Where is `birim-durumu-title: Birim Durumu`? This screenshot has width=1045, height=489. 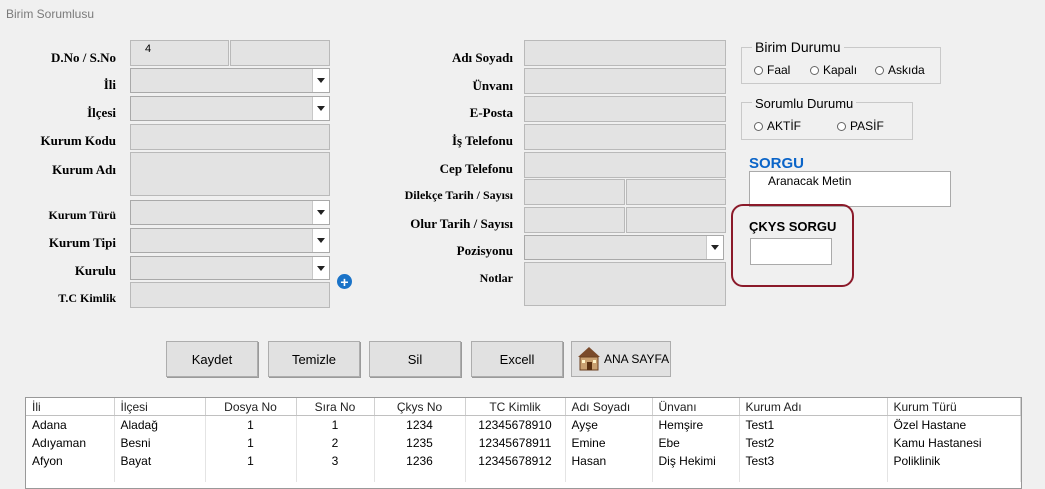 birim-durumu-title: Birim Durumu is located at coordinates (798, 47).